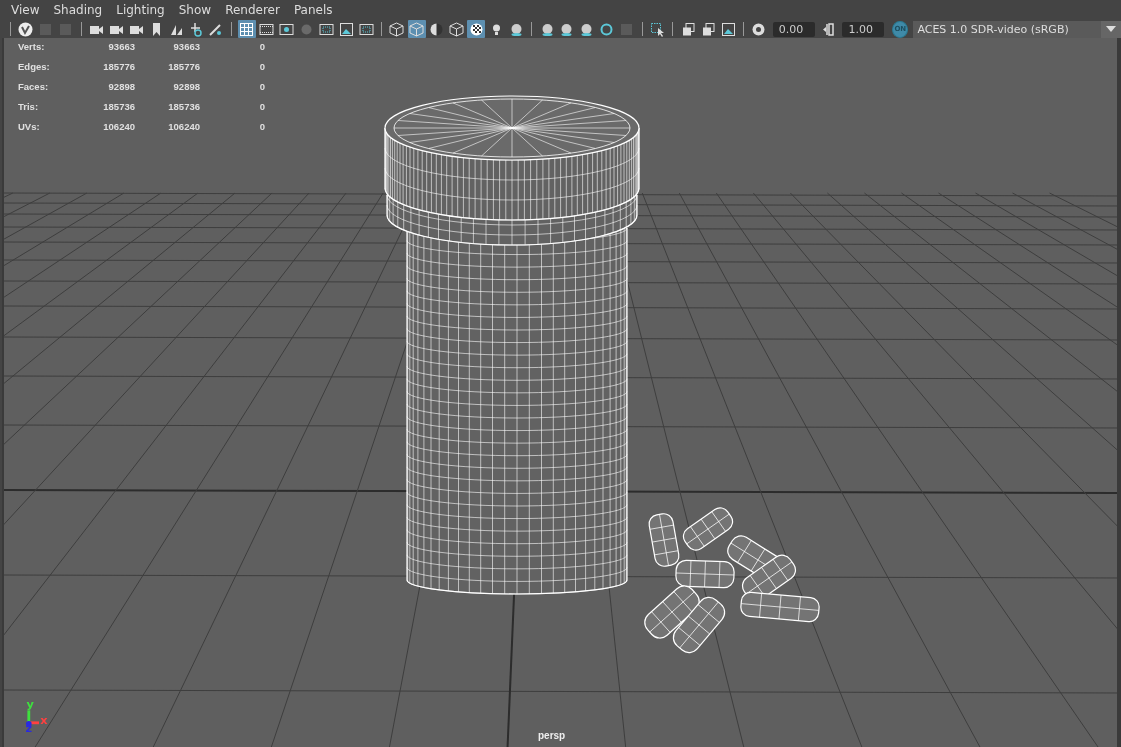 The image size is (1121, 747). I want to click on stat-label: UVs:, so click(29, 126).